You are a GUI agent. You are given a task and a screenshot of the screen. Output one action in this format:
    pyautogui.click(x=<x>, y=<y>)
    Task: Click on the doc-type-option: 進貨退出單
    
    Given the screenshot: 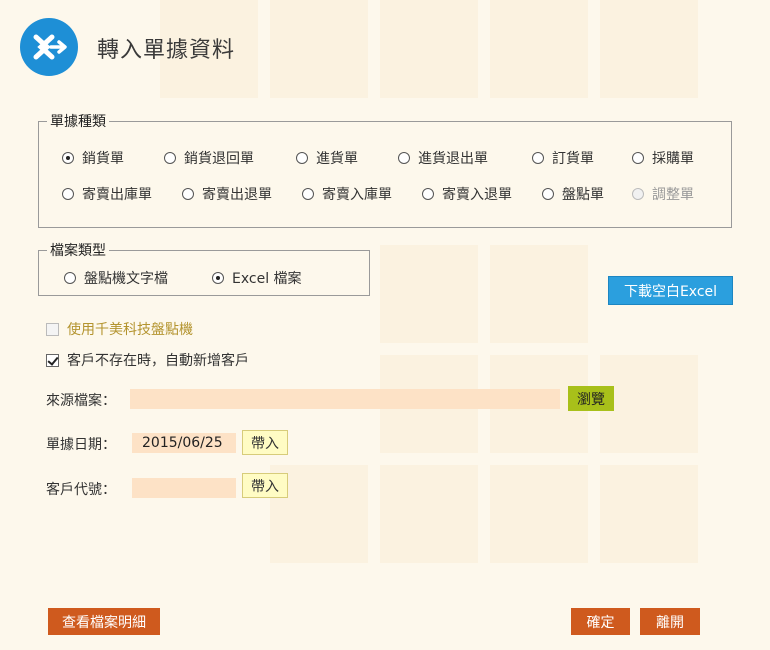 What is the action you would take?
    pyautogui.click(x=443, y=158)
    